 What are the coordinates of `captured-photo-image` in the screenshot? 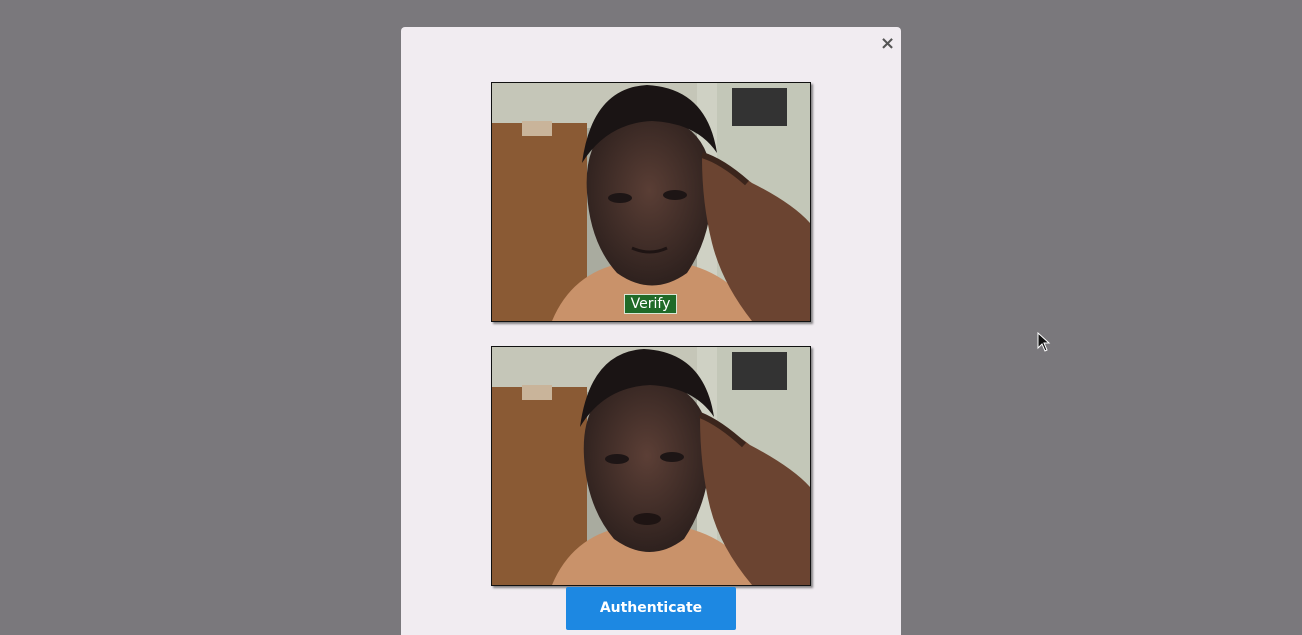 It's located at (651, 466).